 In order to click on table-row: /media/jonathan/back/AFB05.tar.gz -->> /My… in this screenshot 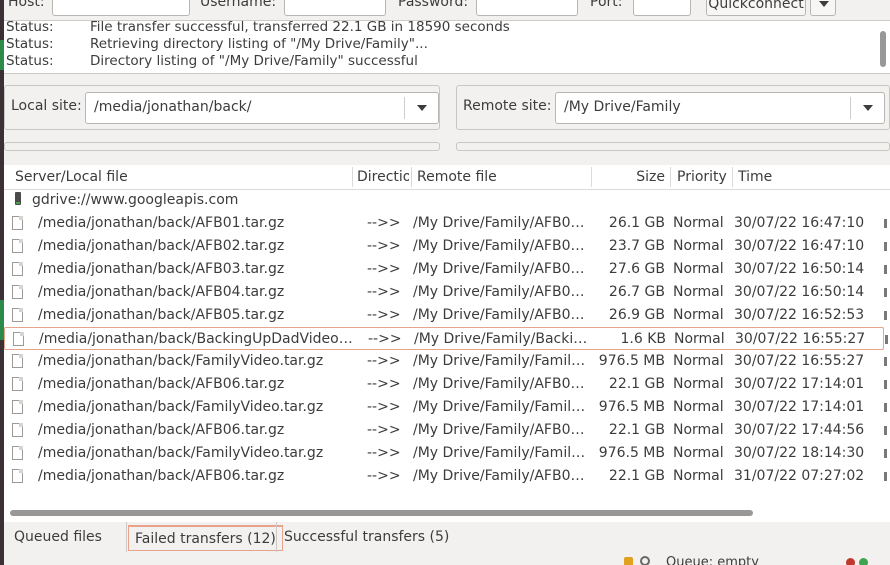, I will do `click(445, 315)`.